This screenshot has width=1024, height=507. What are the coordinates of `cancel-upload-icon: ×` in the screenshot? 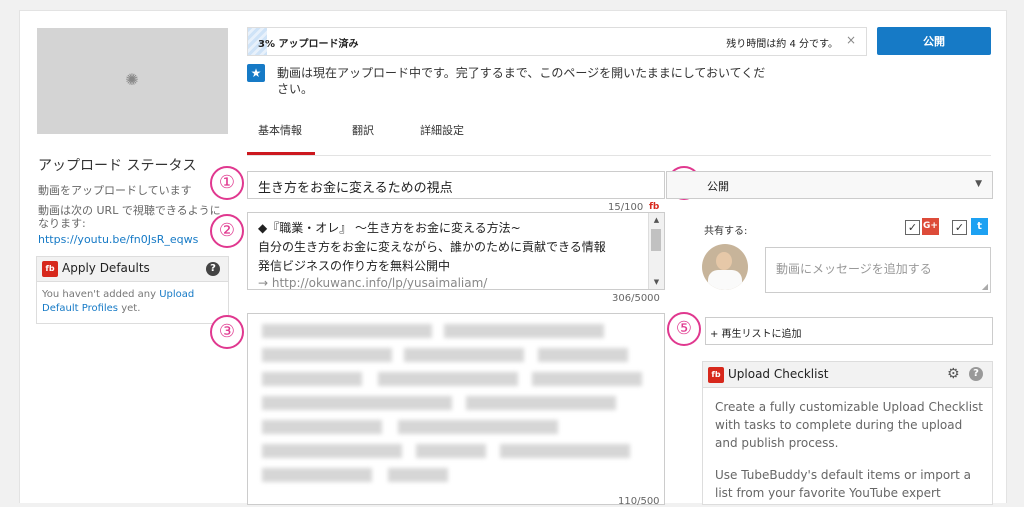 It's located at (851, 40).